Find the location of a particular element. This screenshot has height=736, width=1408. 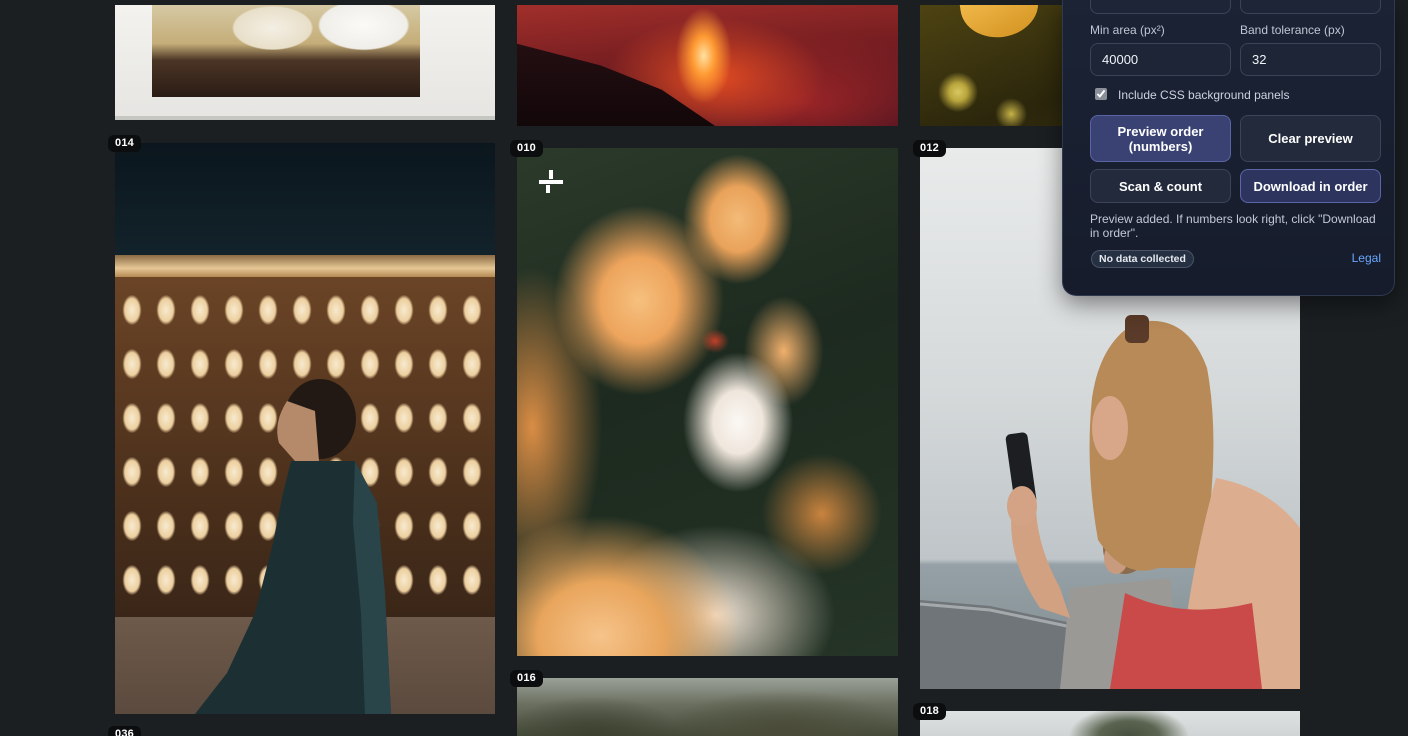

plus-logo-icon is located at coordinates (551, 181).